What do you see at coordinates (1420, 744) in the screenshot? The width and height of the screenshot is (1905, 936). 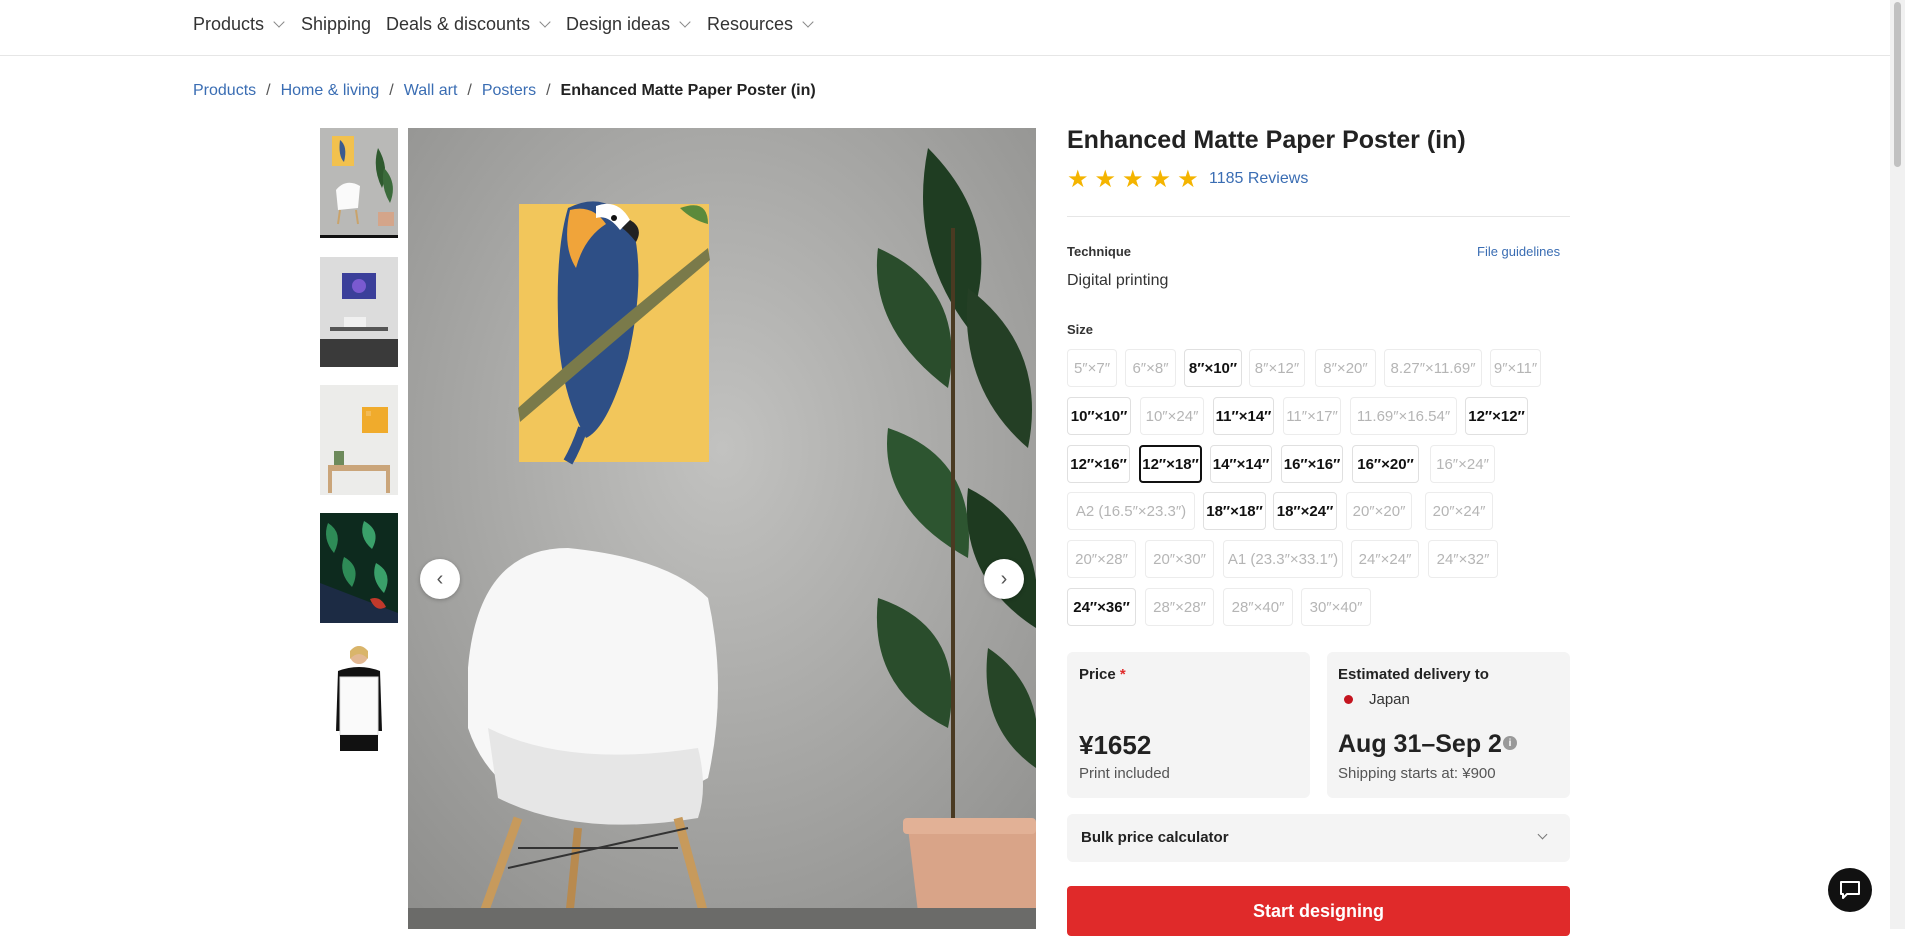 I see `delivery-dates: Aug 31–Sep 2` at bounding box center [1420, 744].